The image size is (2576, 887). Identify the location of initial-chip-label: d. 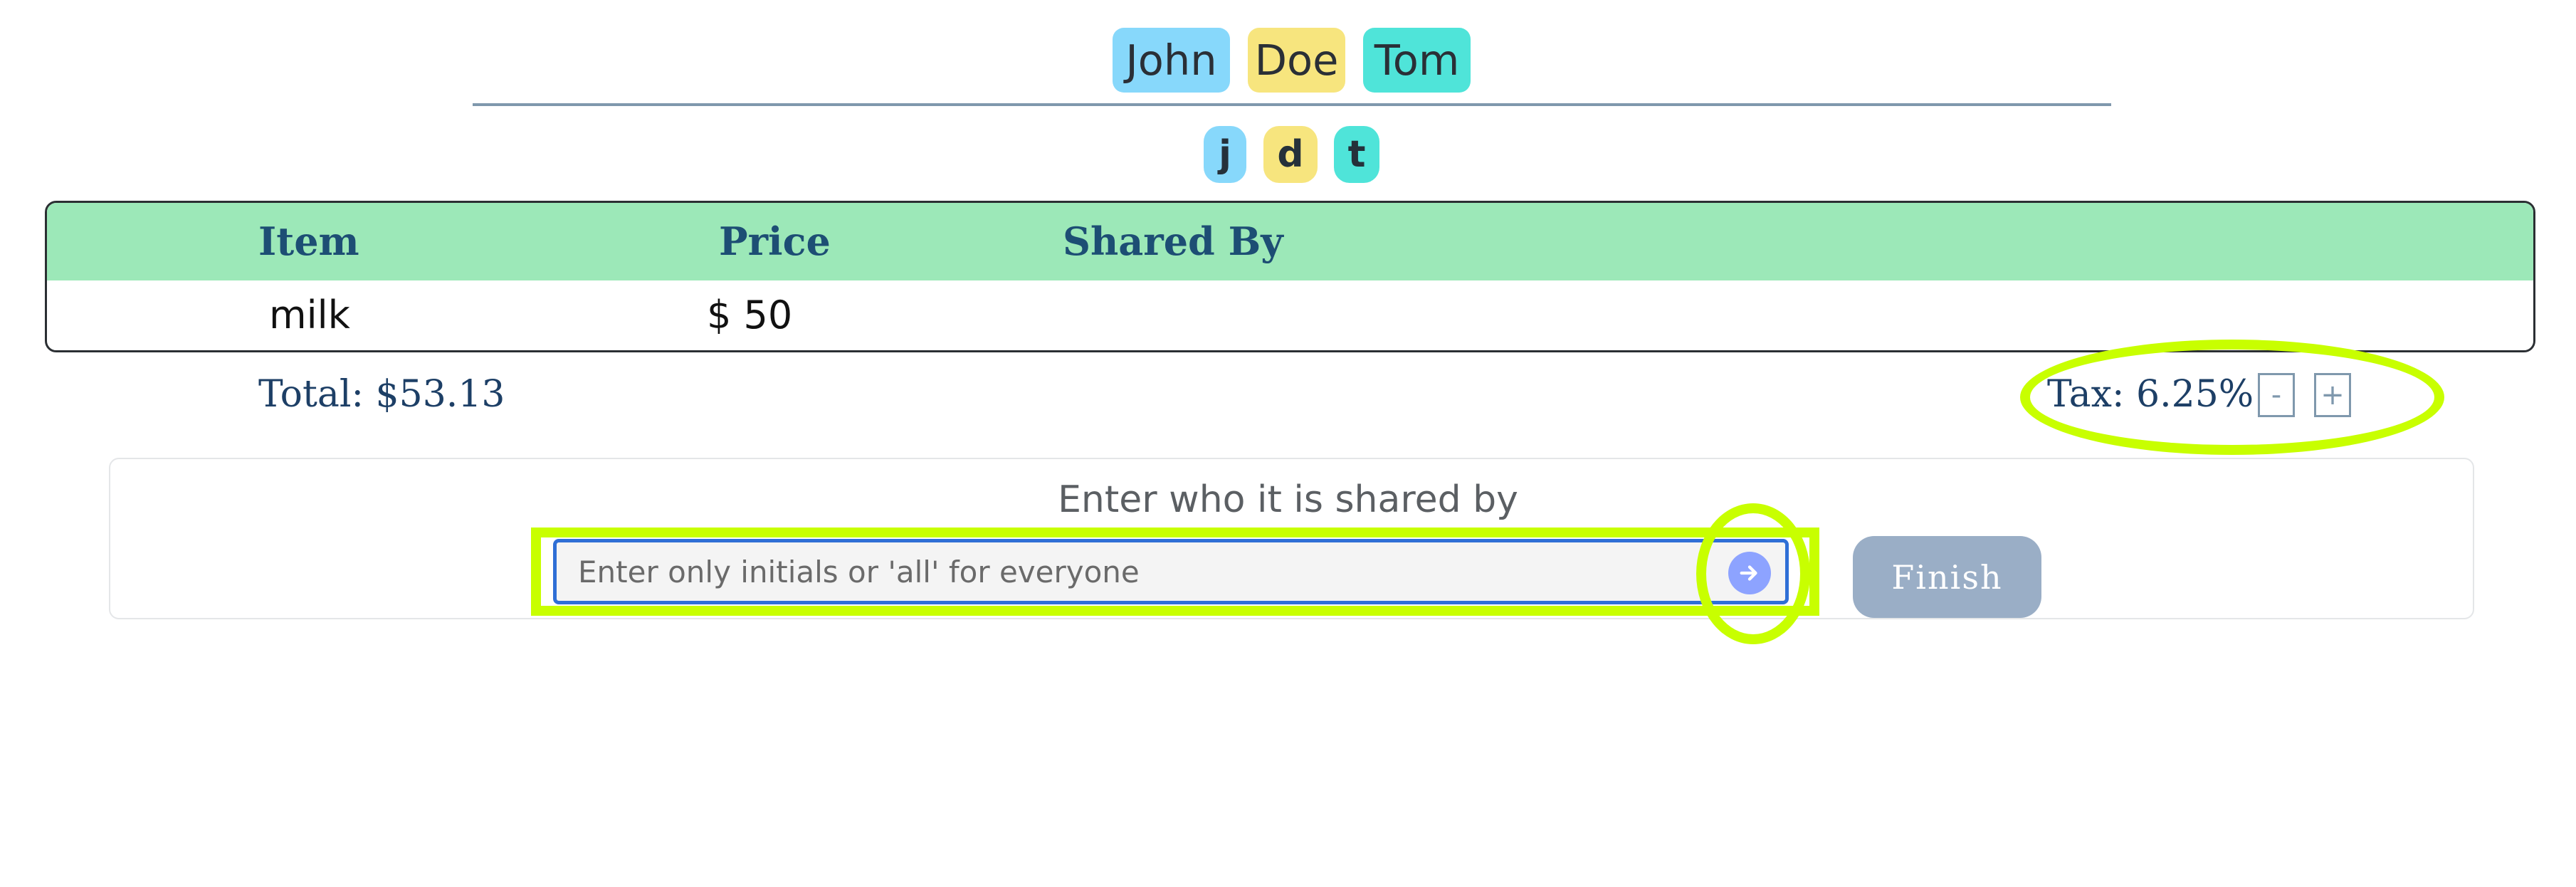
(1291, 154).